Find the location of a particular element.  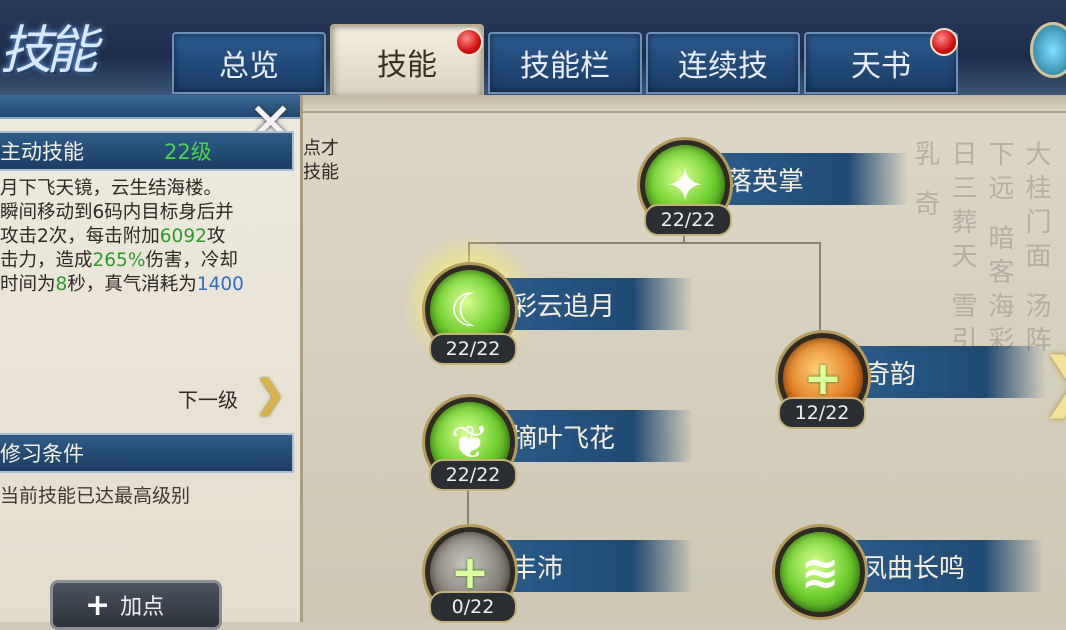

desc-line: 攻击2次，每击附加6092攻 is located at coordinates (147, 237).